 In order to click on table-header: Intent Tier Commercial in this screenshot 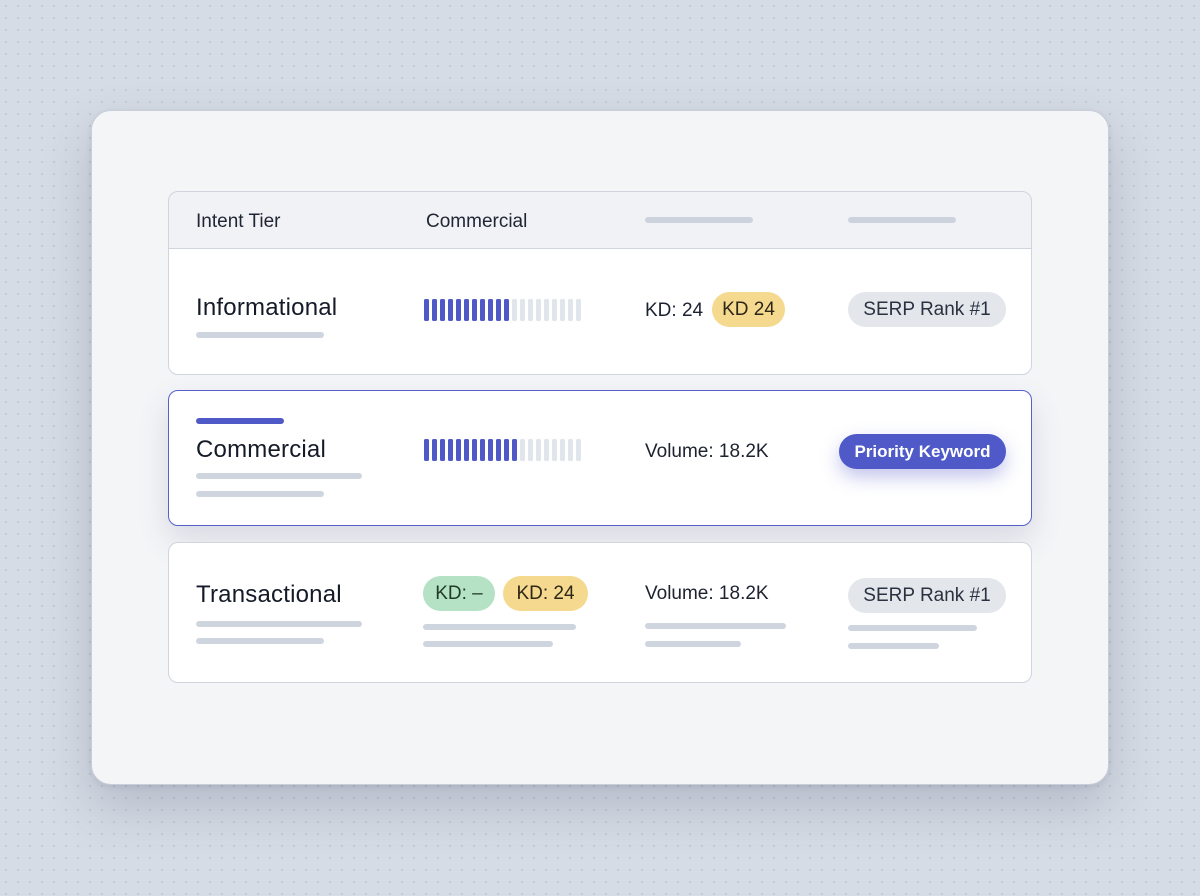, I will do `click(600, 220)`.